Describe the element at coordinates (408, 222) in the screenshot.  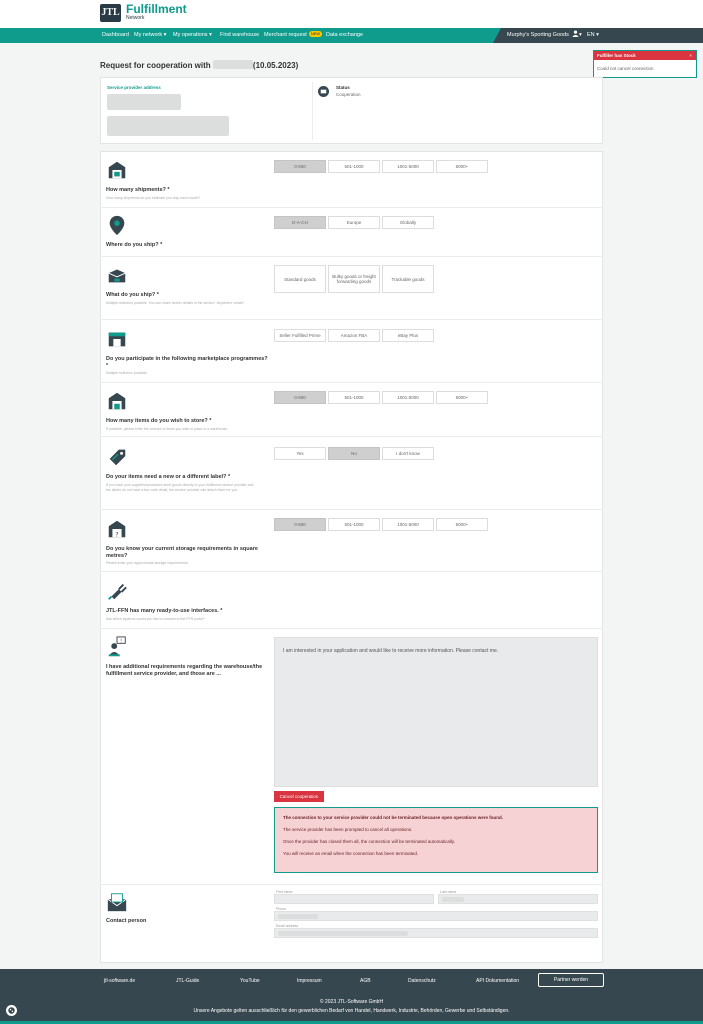
I see `q2-option-globally: Globally` at that location.